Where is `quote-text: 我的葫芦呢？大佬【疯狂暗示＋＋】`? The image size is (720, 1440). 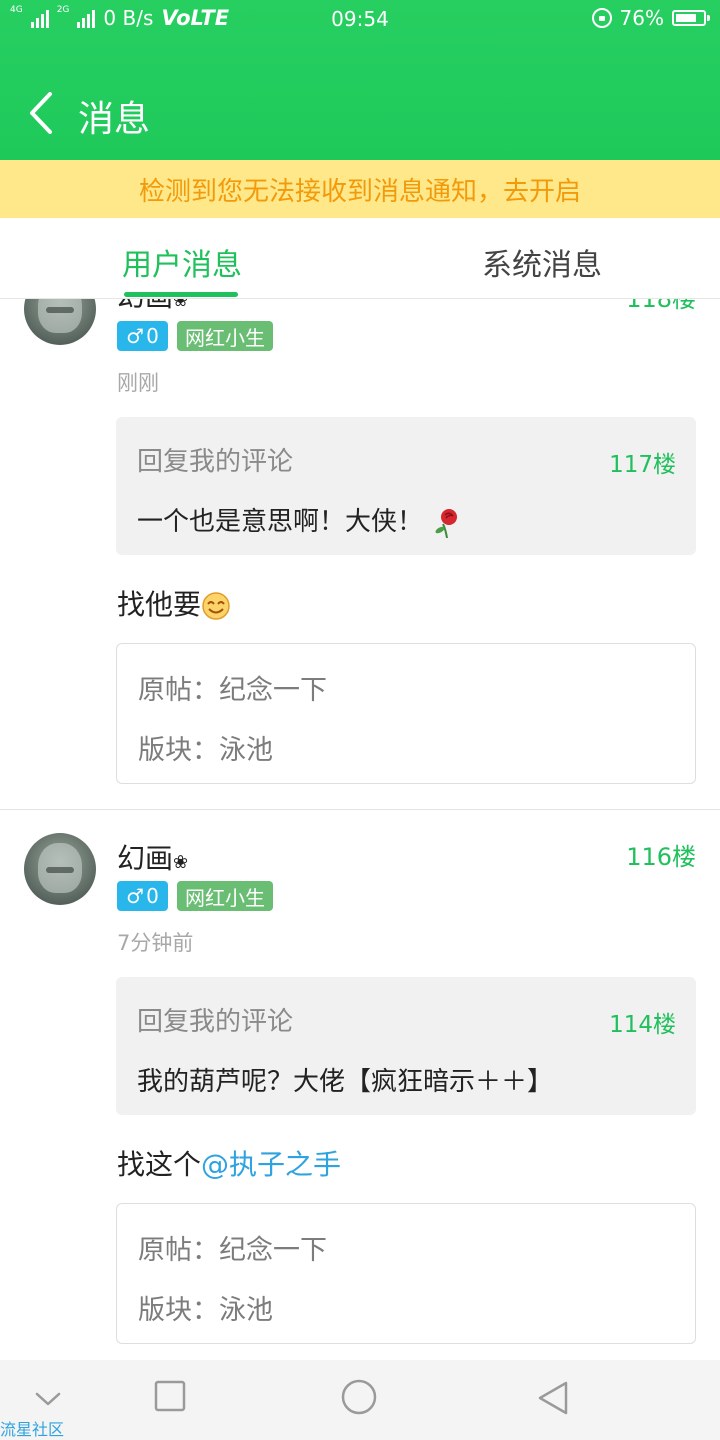 quote-text: 我的葫芦呢？大佬【疯狂暗示＋＋】 is located at coordinates (345, 1082).